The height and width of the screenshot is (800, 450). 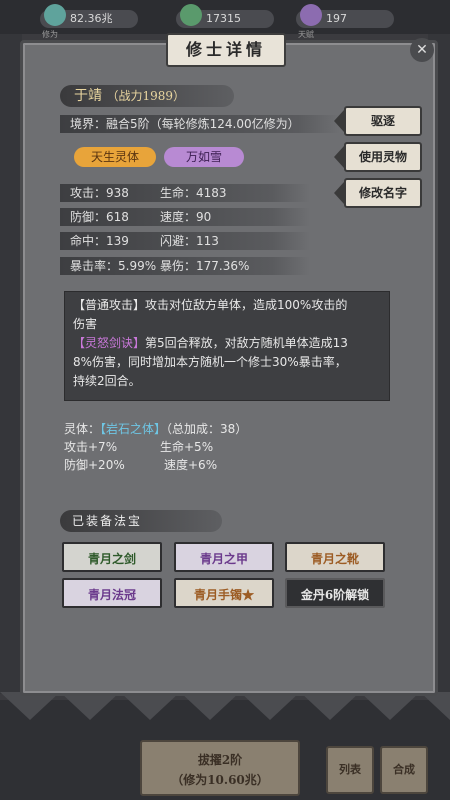 I want to click on resource-cultivation: 82.36兆 修为, so click(x=89, y=21).